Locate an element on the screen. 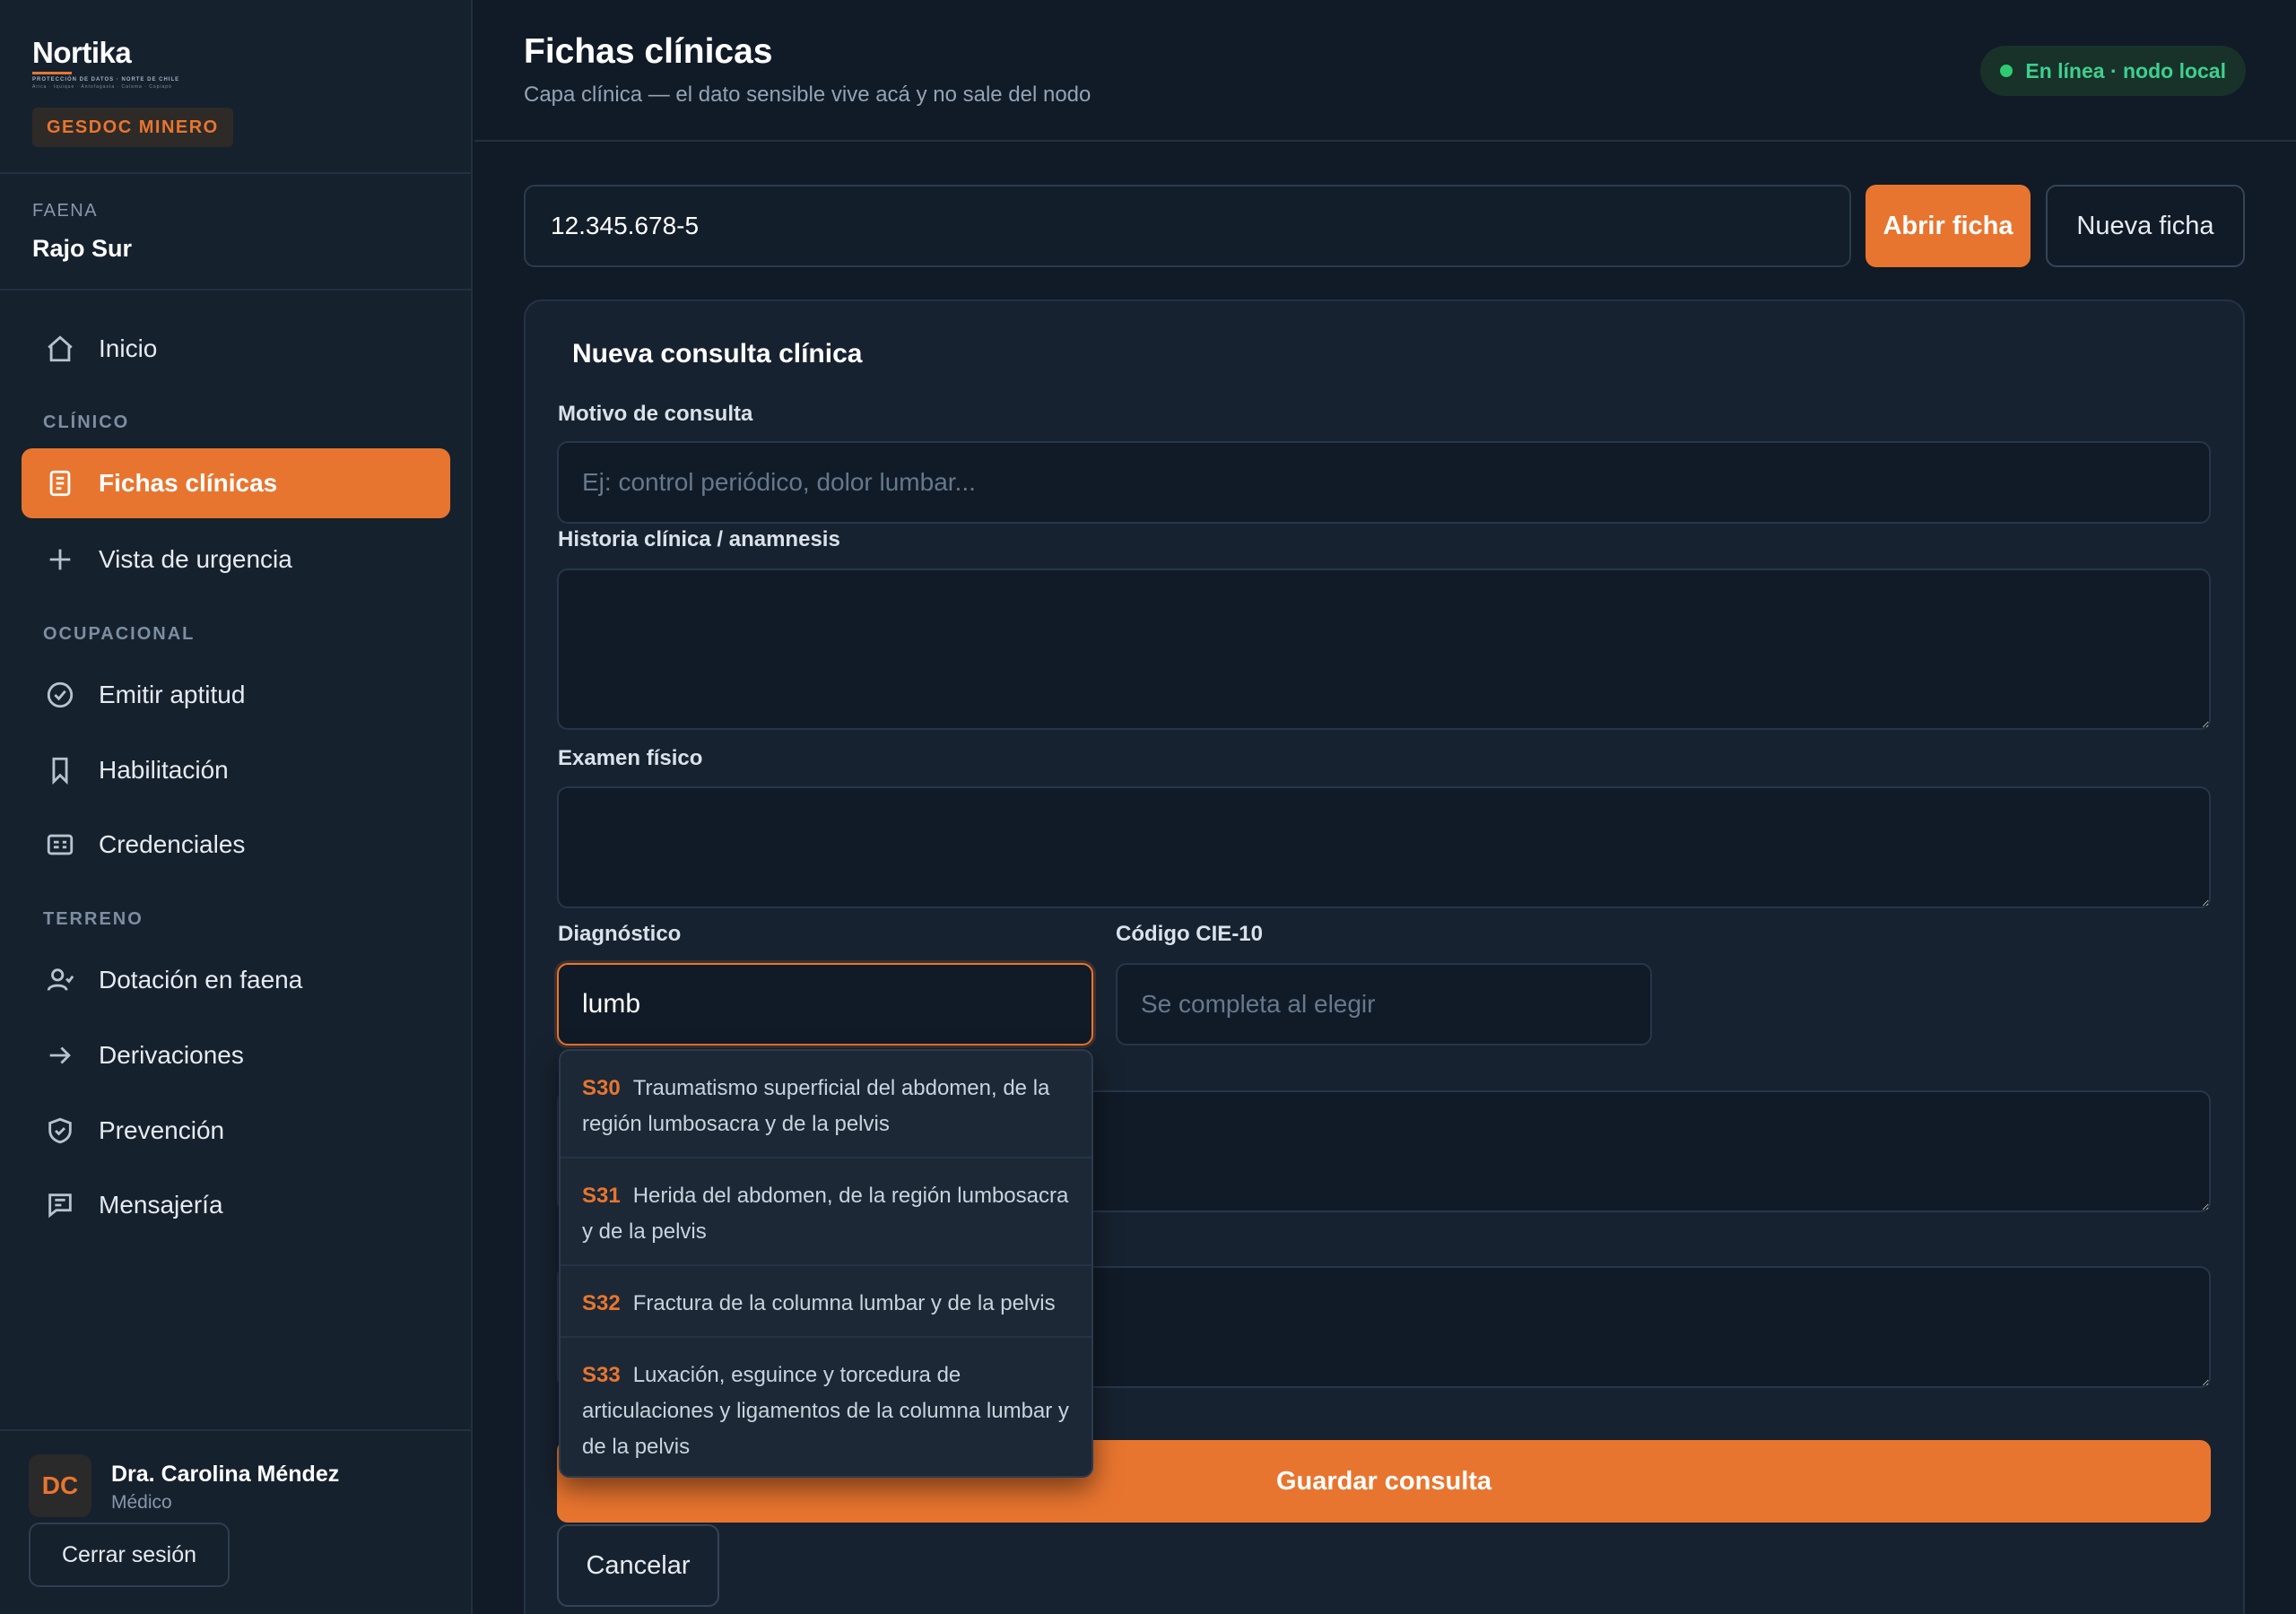 Image resolution: width=2296 pixels, height=1614 pixels. logout-button: Cerrar sesión is located at coordinates (129, 1555).